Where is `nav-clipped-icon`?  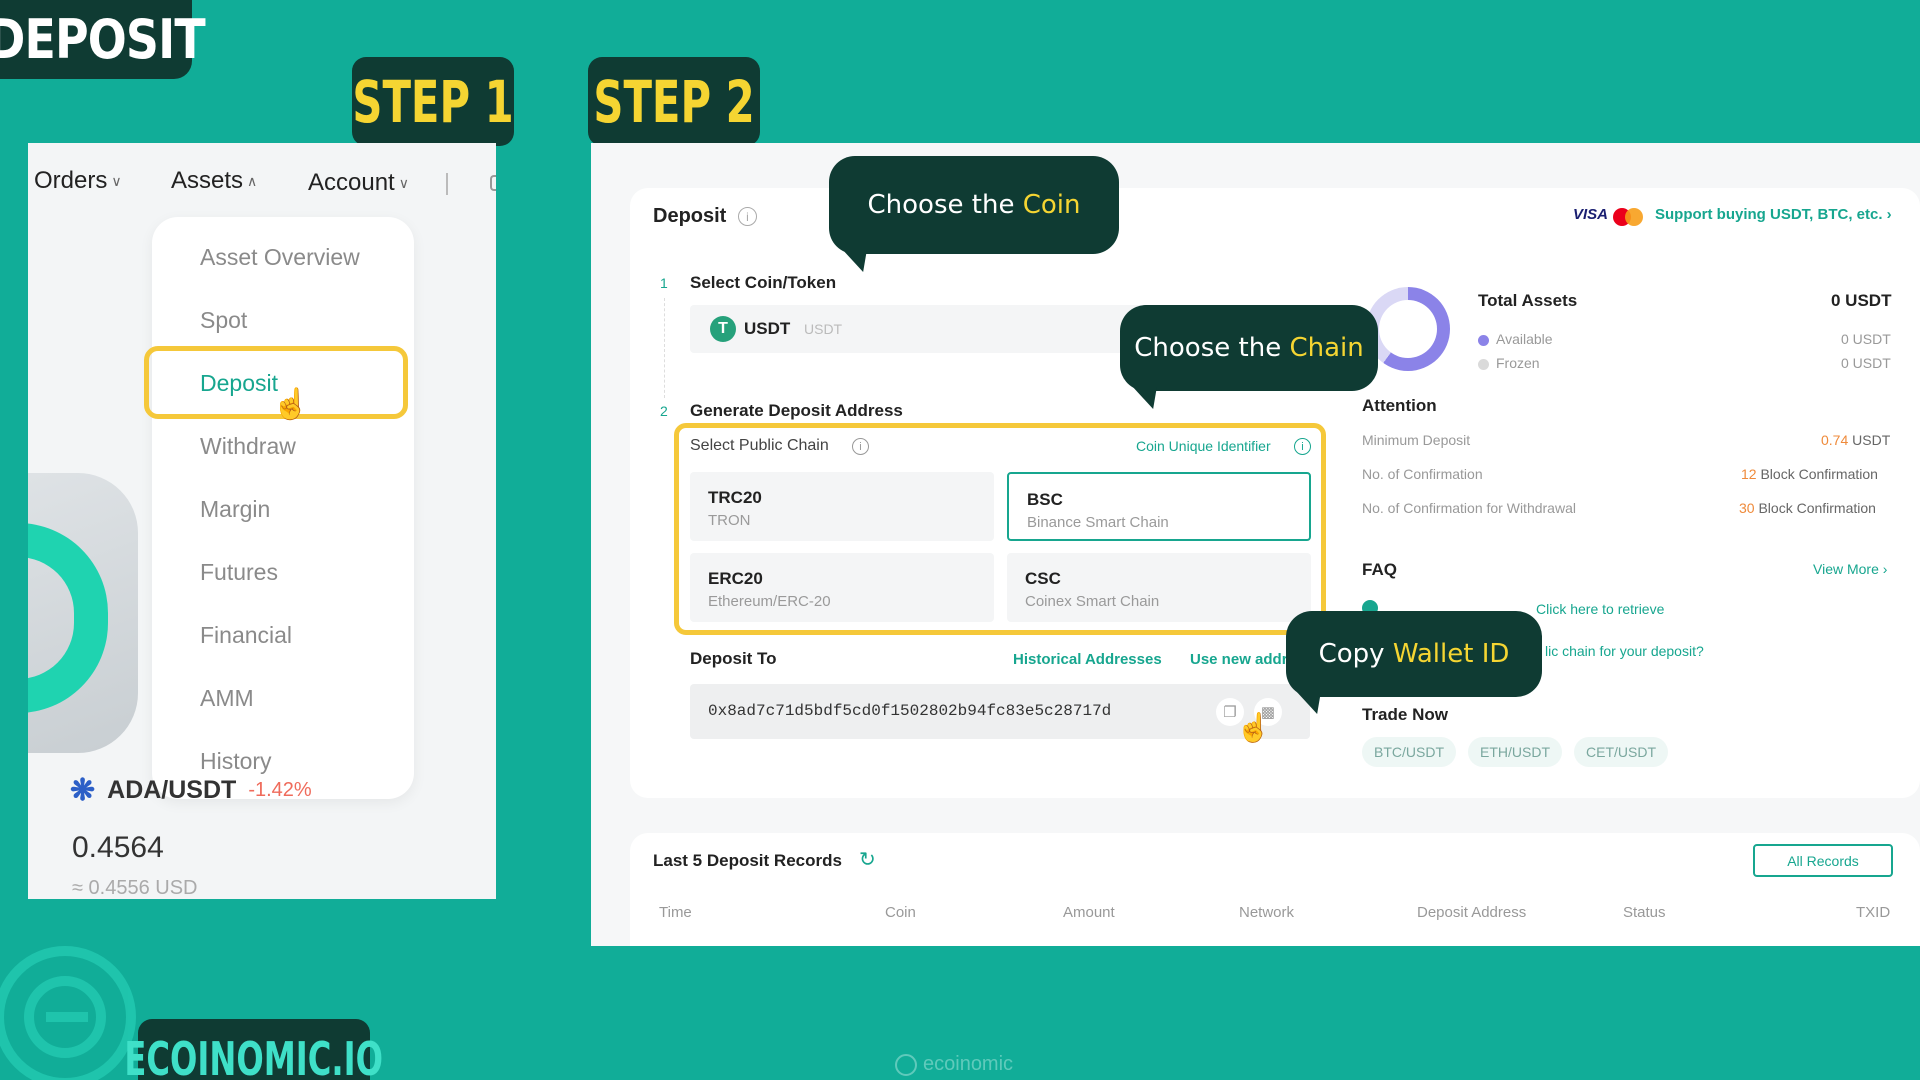 nav-clipped-icon is located at coordinates (493, 183).